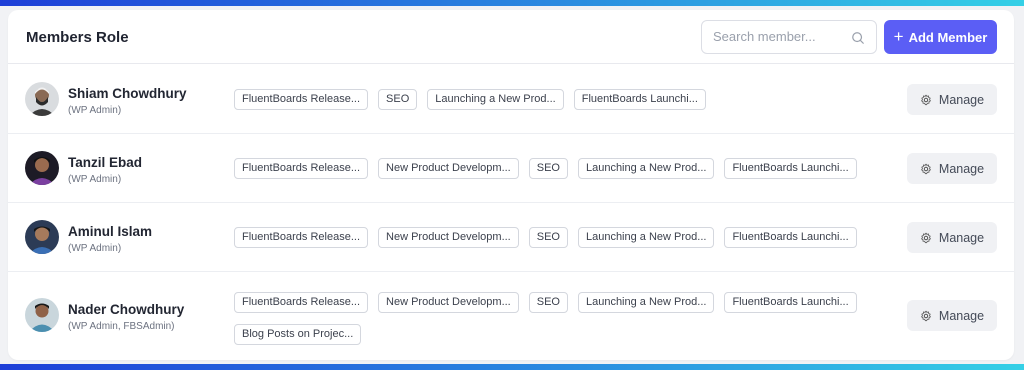 The image size is (1024, 370). What do you see at coordinates (512, 367) in the screenshot?
I see `bottom-gradient-bar` at bounding box center [512, 367].